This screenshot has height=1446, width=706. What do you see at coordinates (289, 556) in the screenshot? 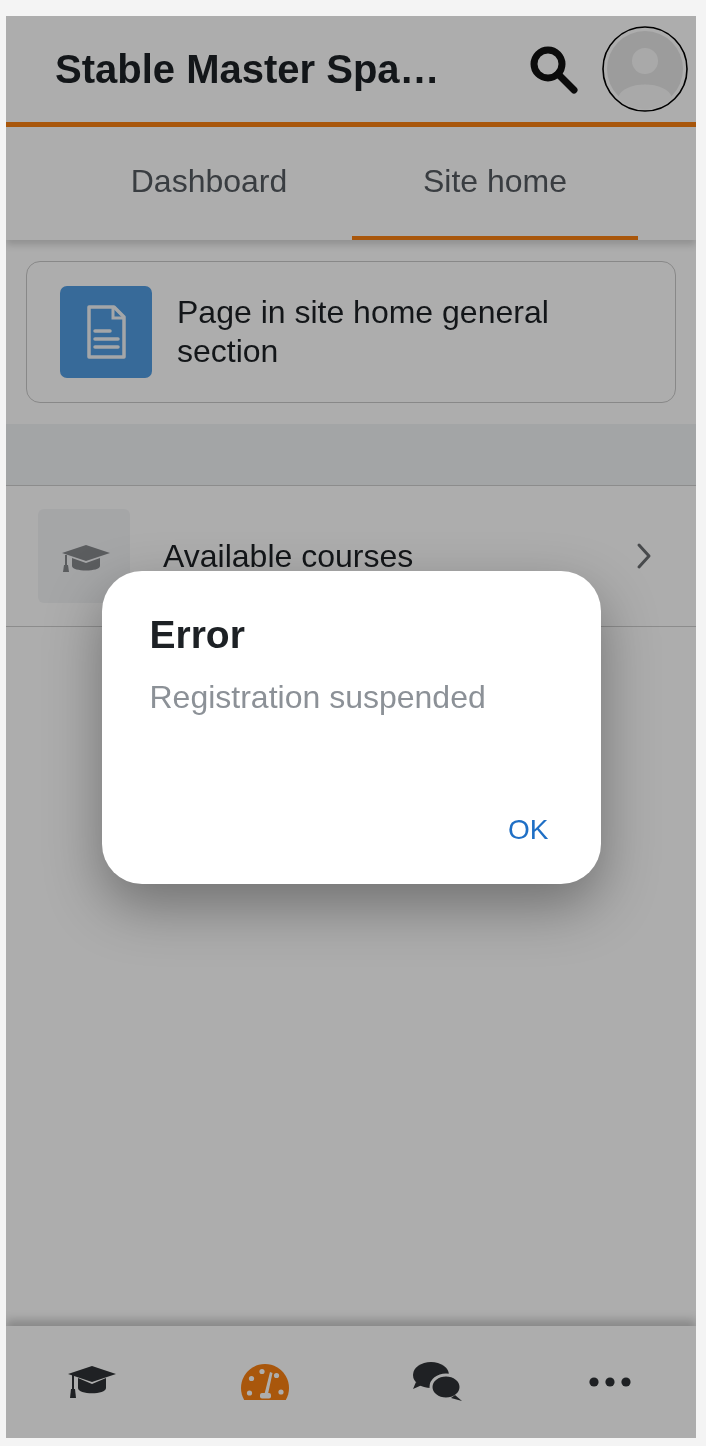
I see `list-item-label: Available courses` at bounding box center [289, 556].